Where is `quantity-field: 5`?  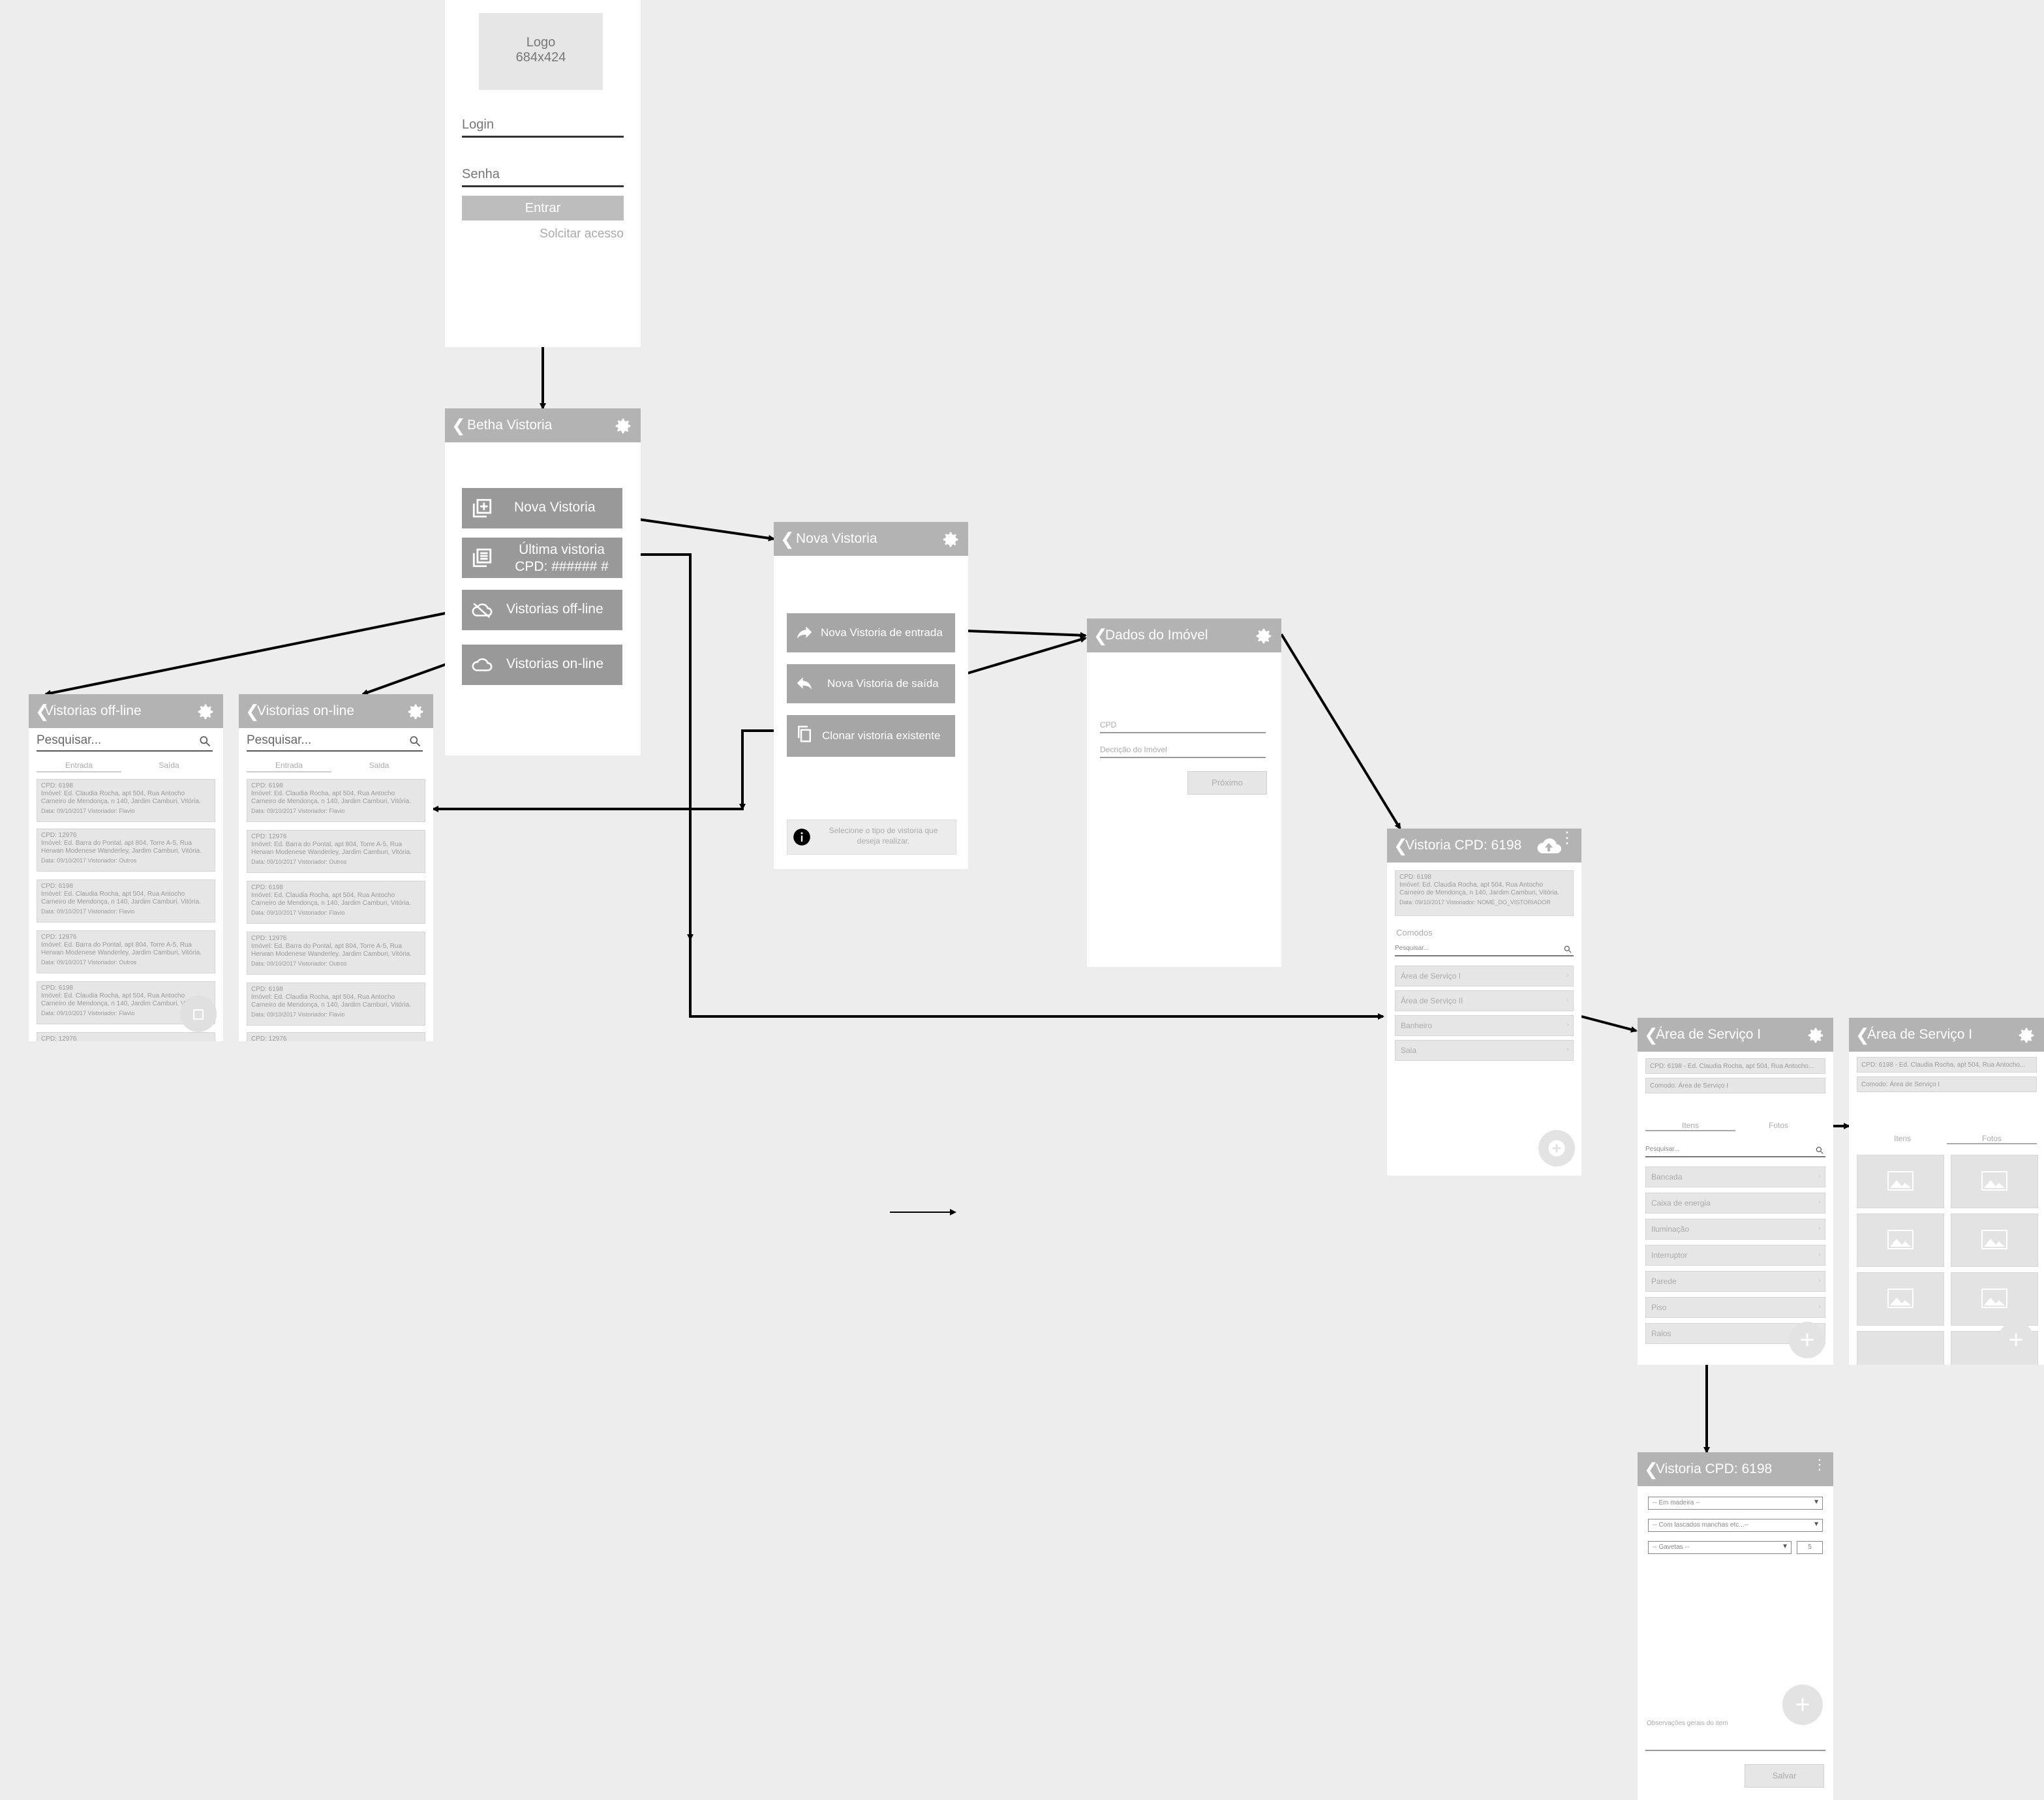
quantity-field: 5 is located at coordinates (1810, 1547).